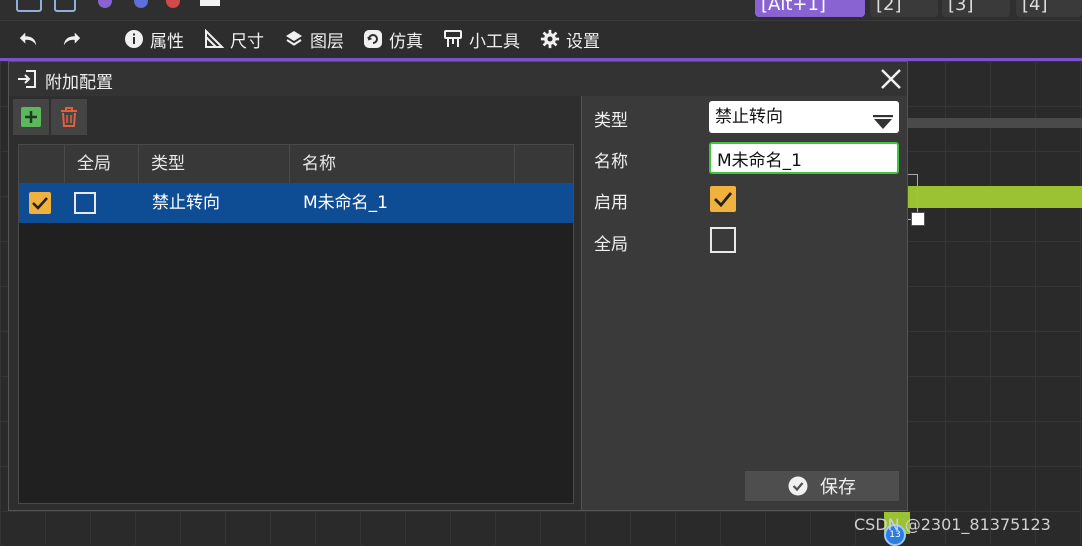  I want to click on tab-2: [2], so click(904, 8).